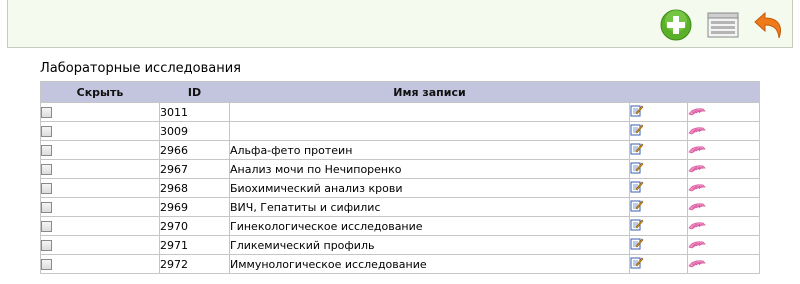 Image resolution: width=800 pixels, height=284 pixels. What do you see at coordinates (100, 92) in the screenshot?
I see `column-header-hide: Скрыть` at bounding box center [100, 92].